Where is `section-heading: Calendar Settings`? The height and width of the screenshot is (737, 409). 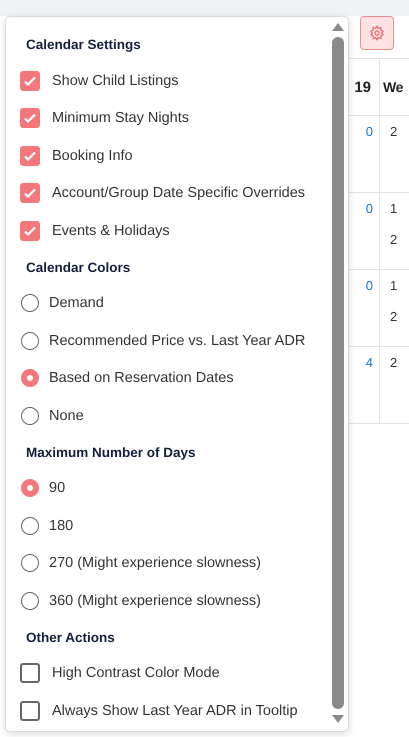 section-heading: Calendar Settings is located at coordinates (83, 45).